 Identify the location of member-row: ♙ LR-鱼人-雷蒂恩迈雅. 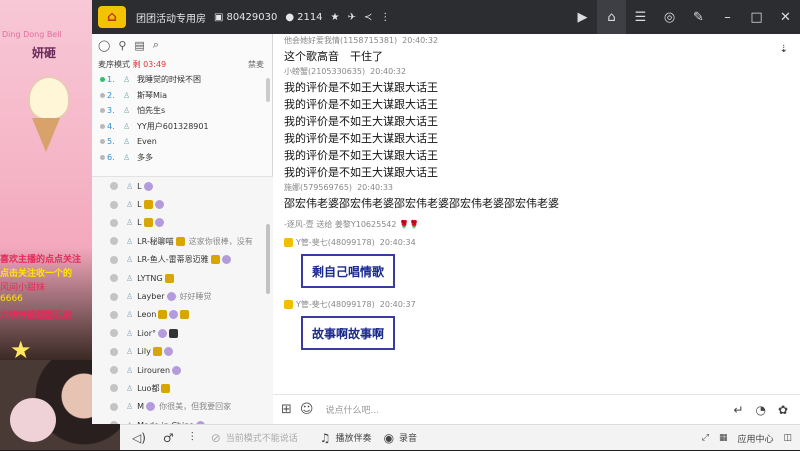
(182, 260).